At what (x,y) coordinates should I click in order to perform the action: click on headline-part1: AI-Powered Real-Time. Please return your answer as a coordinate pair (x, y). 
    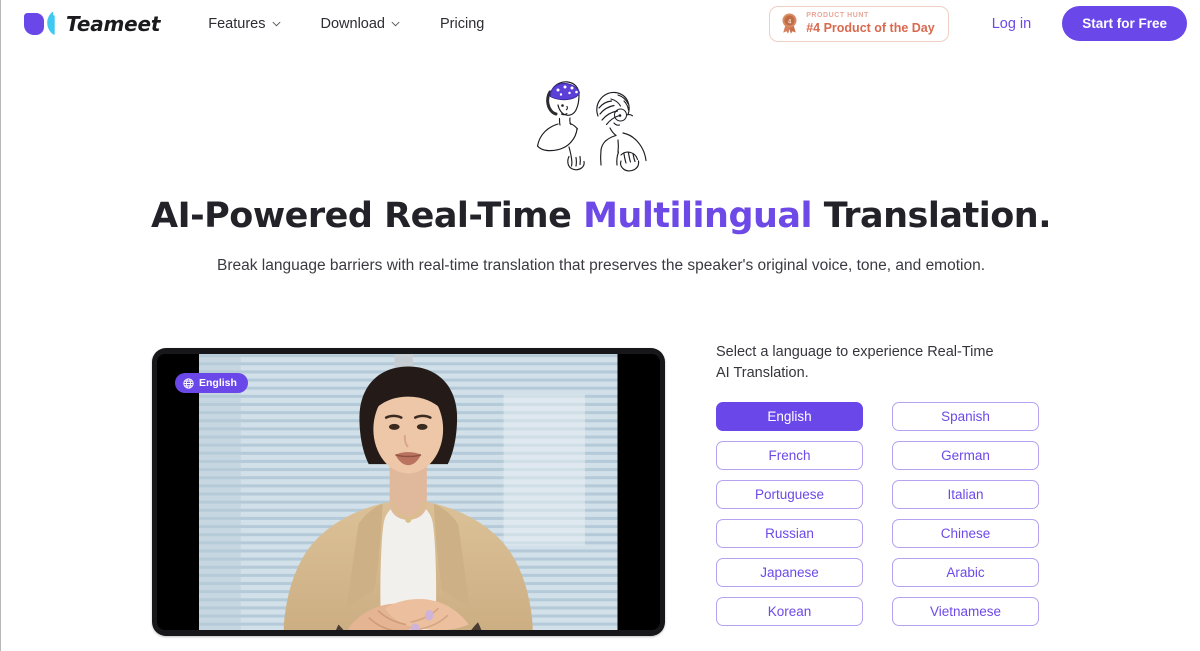
    Looking at the image, I should click on (367, 216).